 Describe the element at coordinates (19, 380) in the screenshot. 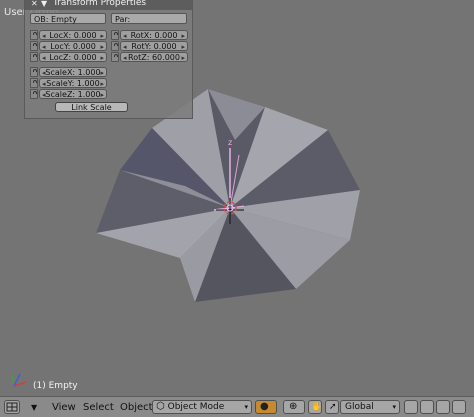

I see `axis-gizmo-icon` at that location.